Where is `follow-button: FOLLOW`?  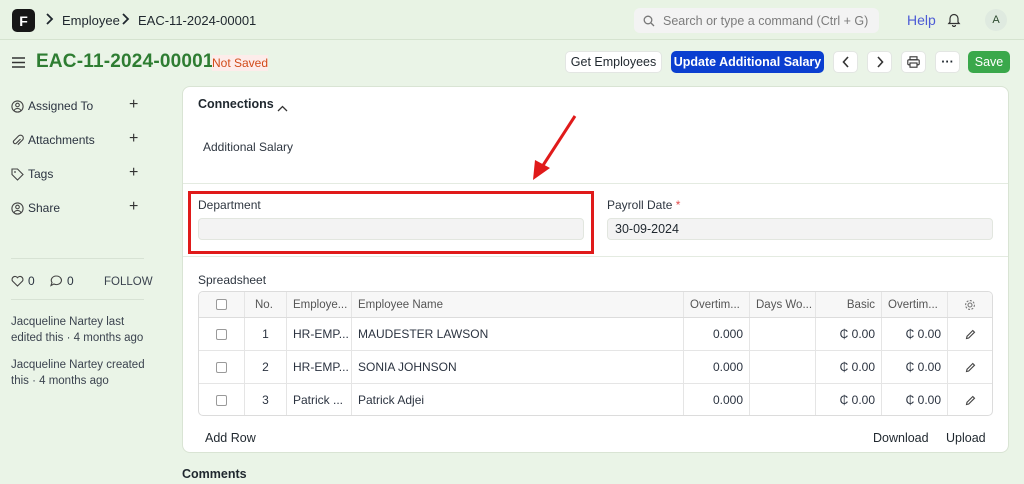
follow-button: FOLLOW is located at coordinates (128, 282).